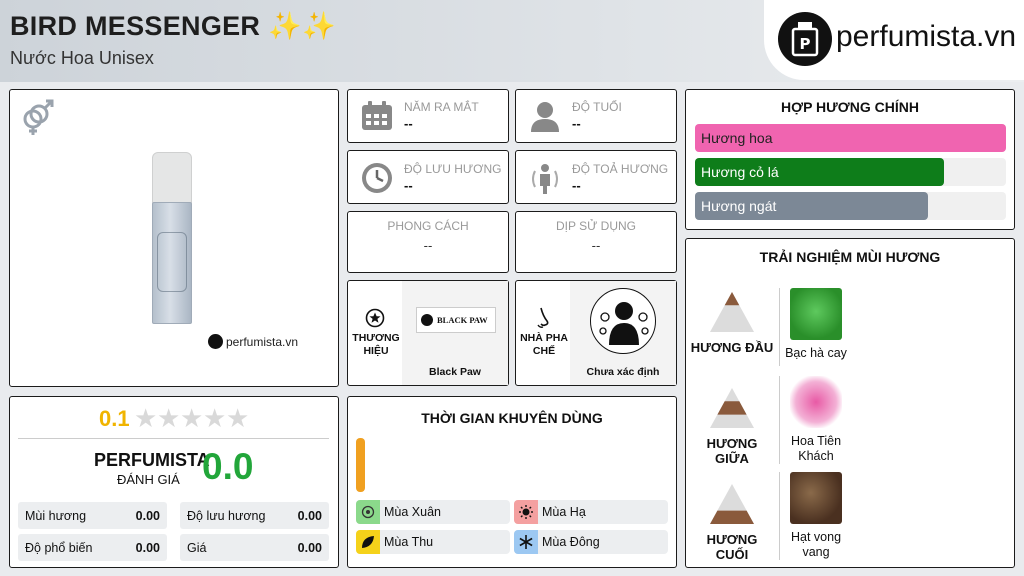 This screenshot has height=576, width=1024. I want to click on leaf-icon, so click(368, 542).